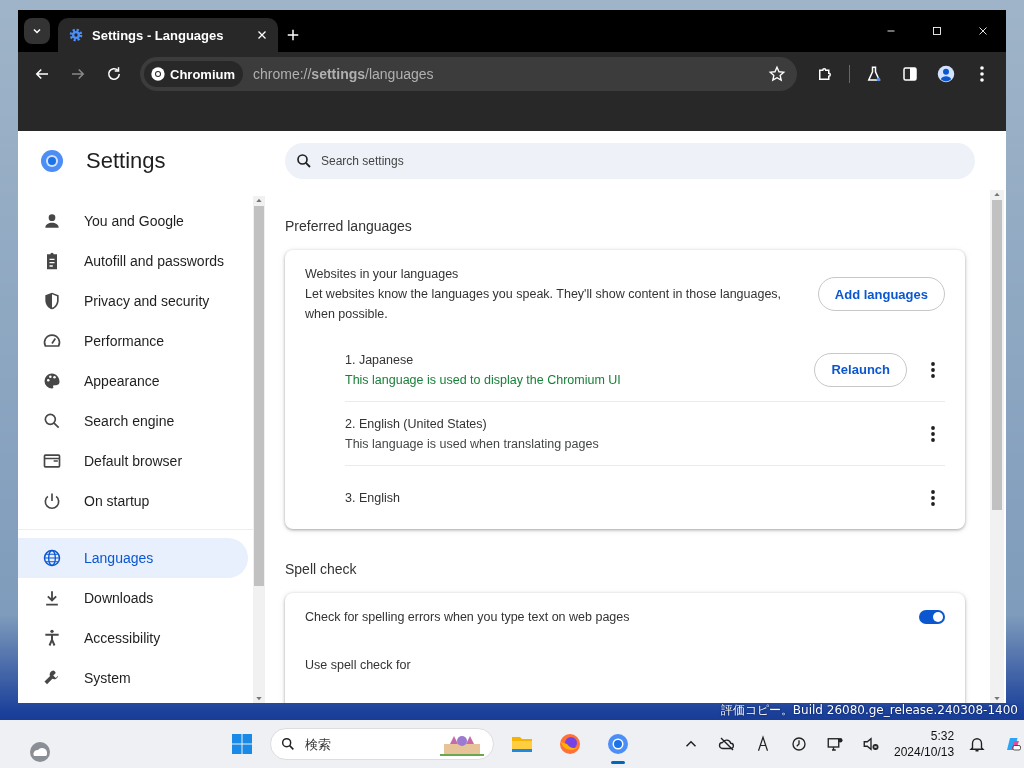  What do you see at coordinates (133, 381) in the screenshot?
I see `sidebar-item: Appearance` at bounding box center [133, 381].